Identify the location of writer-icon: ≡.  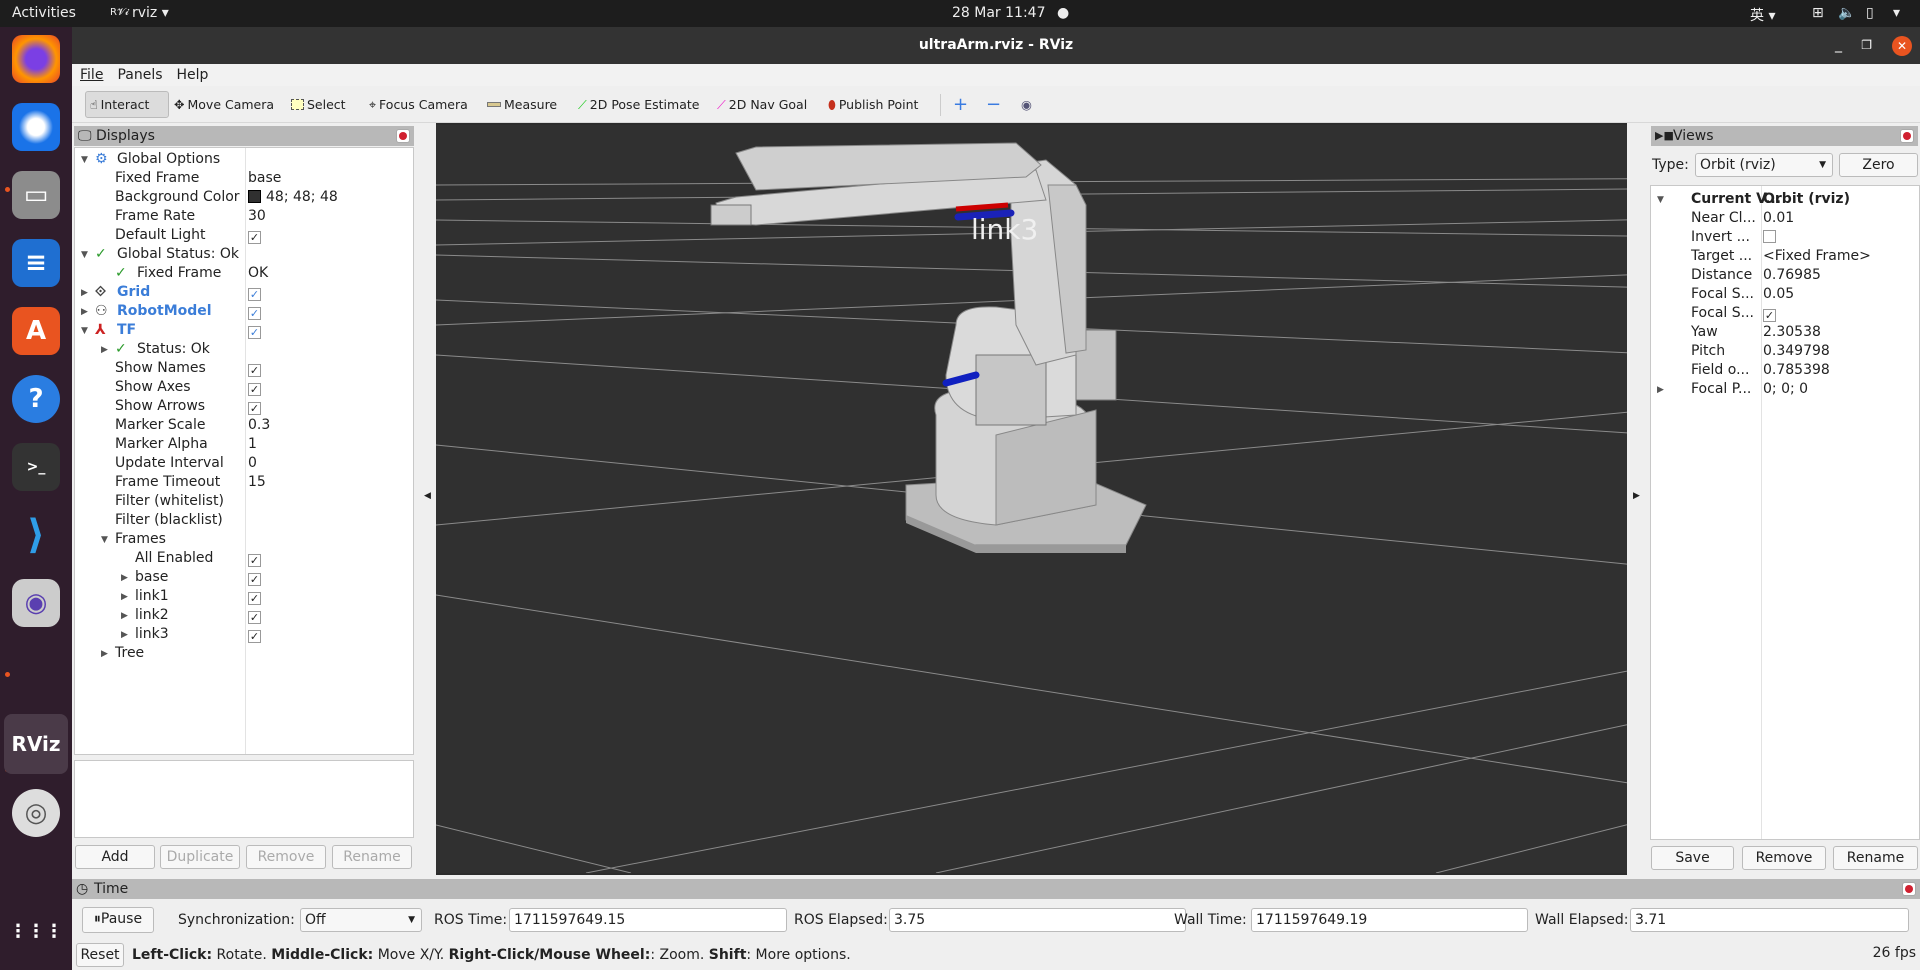
(36, 263).